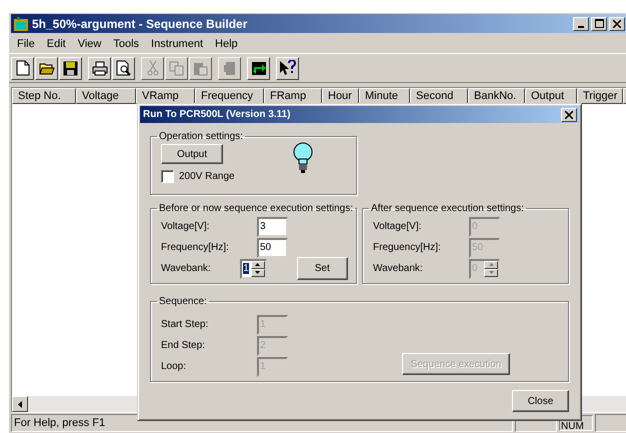 The width and height of the screenshot is (626, 433). Describe the element at coordinates (195, 247) in the screenshot. I see `field-label: Frequency[Hz]:` at that location.